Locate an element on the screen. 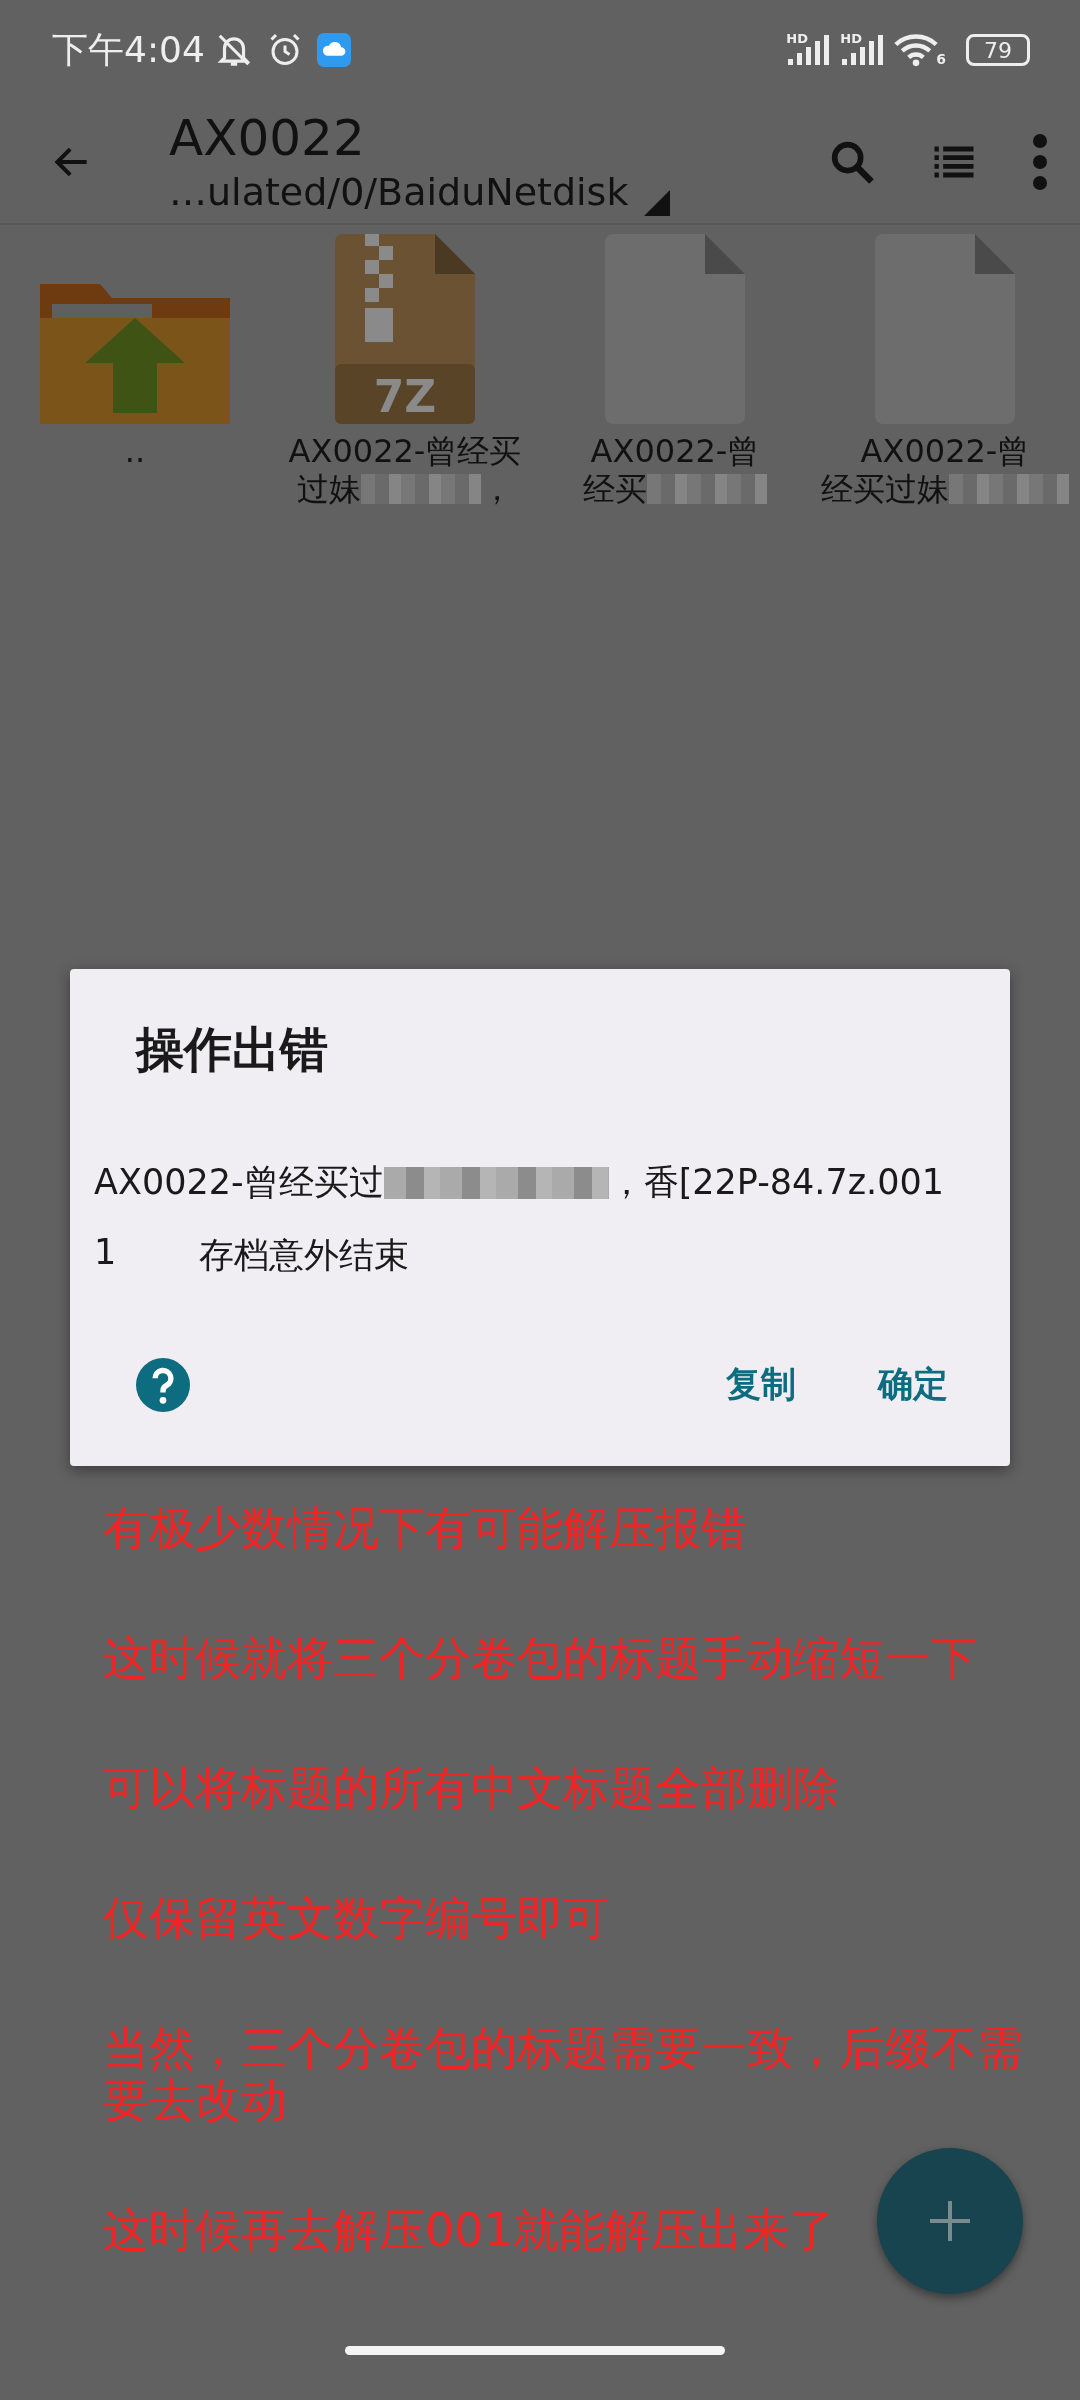  archive-file-icon is located at coordinates (405, 329).